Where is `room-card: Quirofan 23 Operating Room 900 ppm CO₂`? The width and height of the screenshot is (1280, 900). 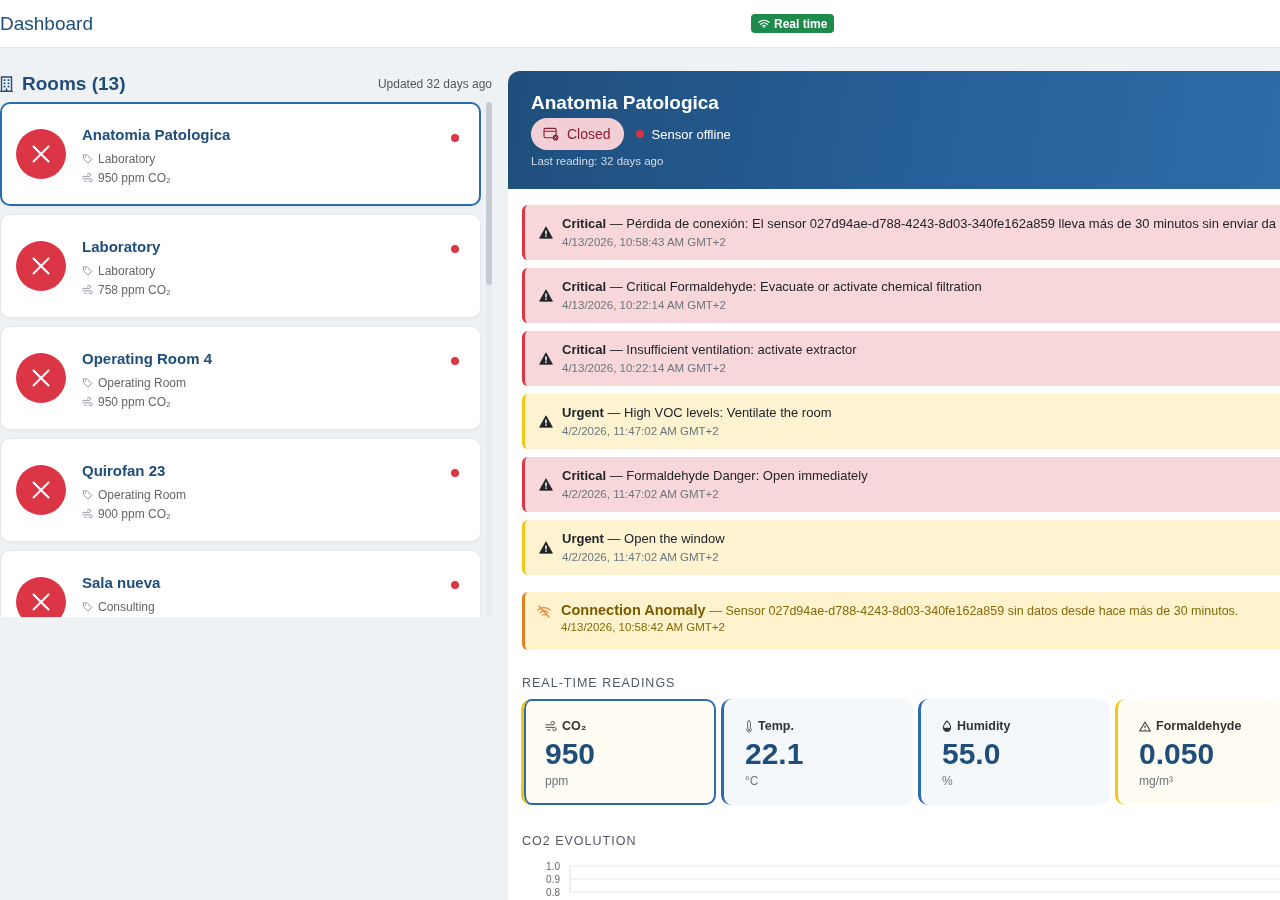 room-card: Quirofan 23 Operating Room 900 ppm CO₂ is located at coordinates (240, 490).